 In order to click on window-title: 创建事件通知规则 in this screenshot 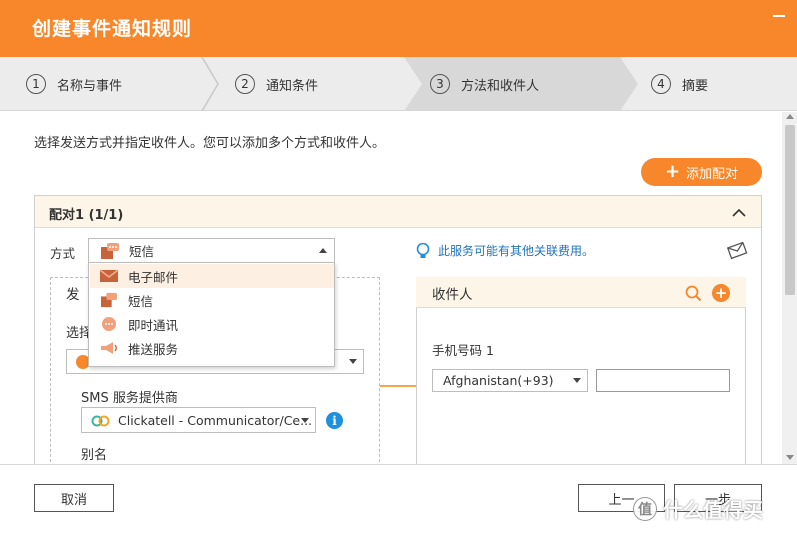, I will do `click(112, 29)`.